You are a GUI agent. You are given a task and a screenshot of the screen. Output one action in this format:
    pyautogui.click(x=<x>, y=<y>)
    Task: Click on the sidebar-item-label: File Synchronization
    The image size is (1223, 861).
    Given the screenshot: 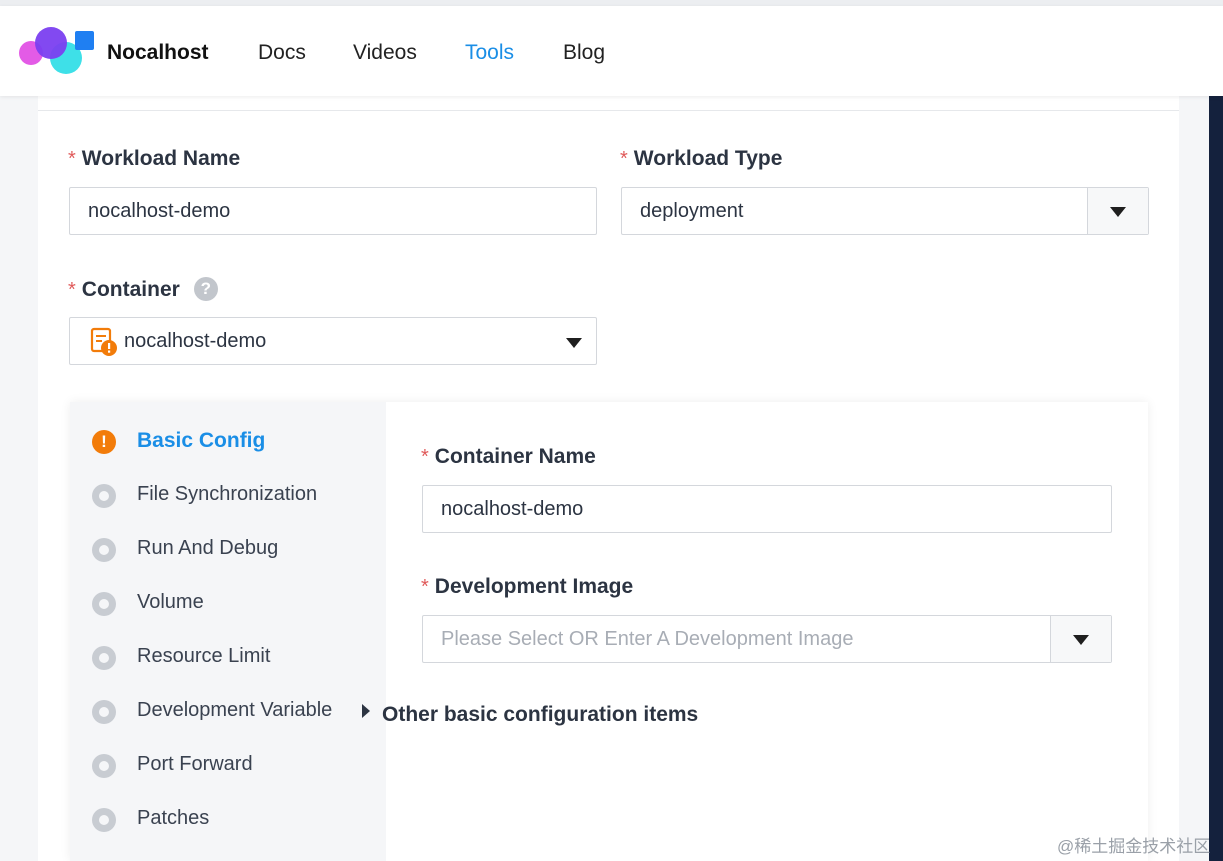 What is the action you would take?
    pyautogui.click(x=227, y=494)
    